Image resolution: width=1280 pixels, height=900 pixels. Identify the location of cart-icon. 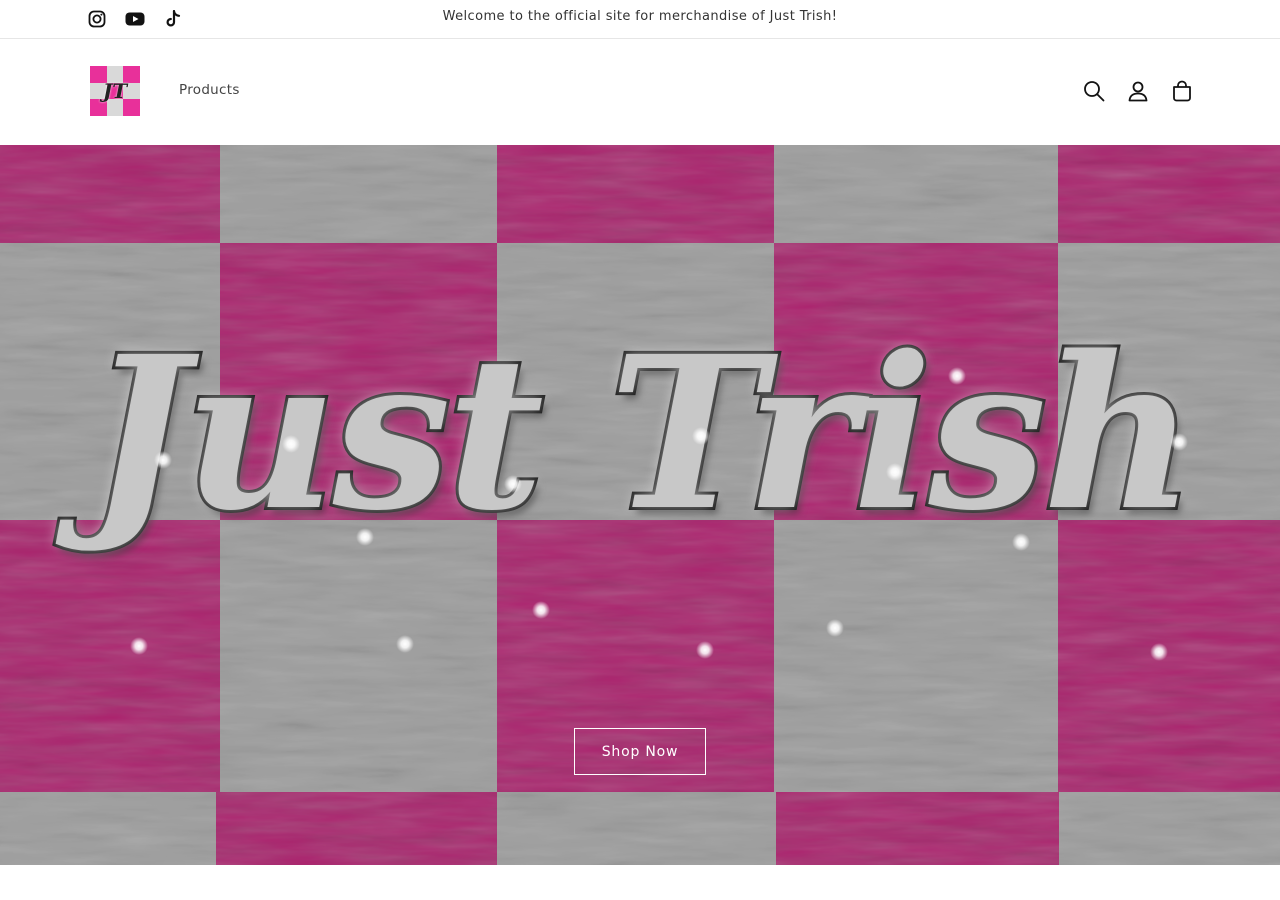
(1182, 91).